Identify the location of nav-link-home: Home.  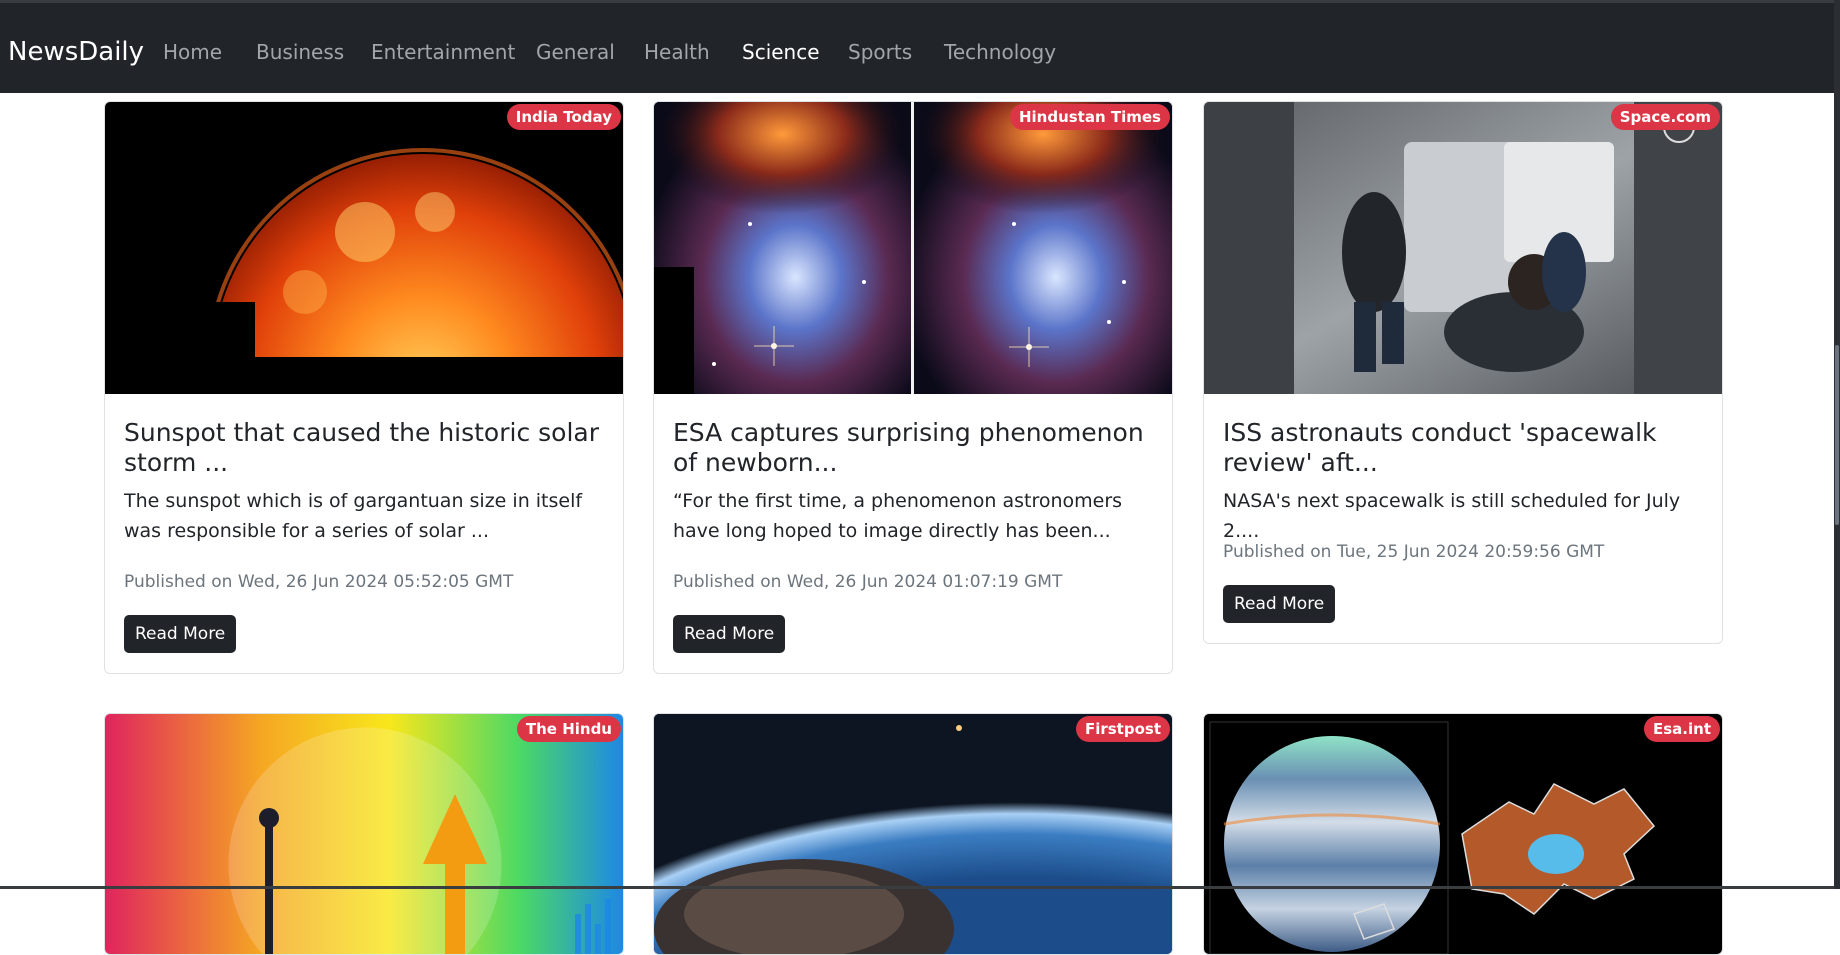
(192, 52).